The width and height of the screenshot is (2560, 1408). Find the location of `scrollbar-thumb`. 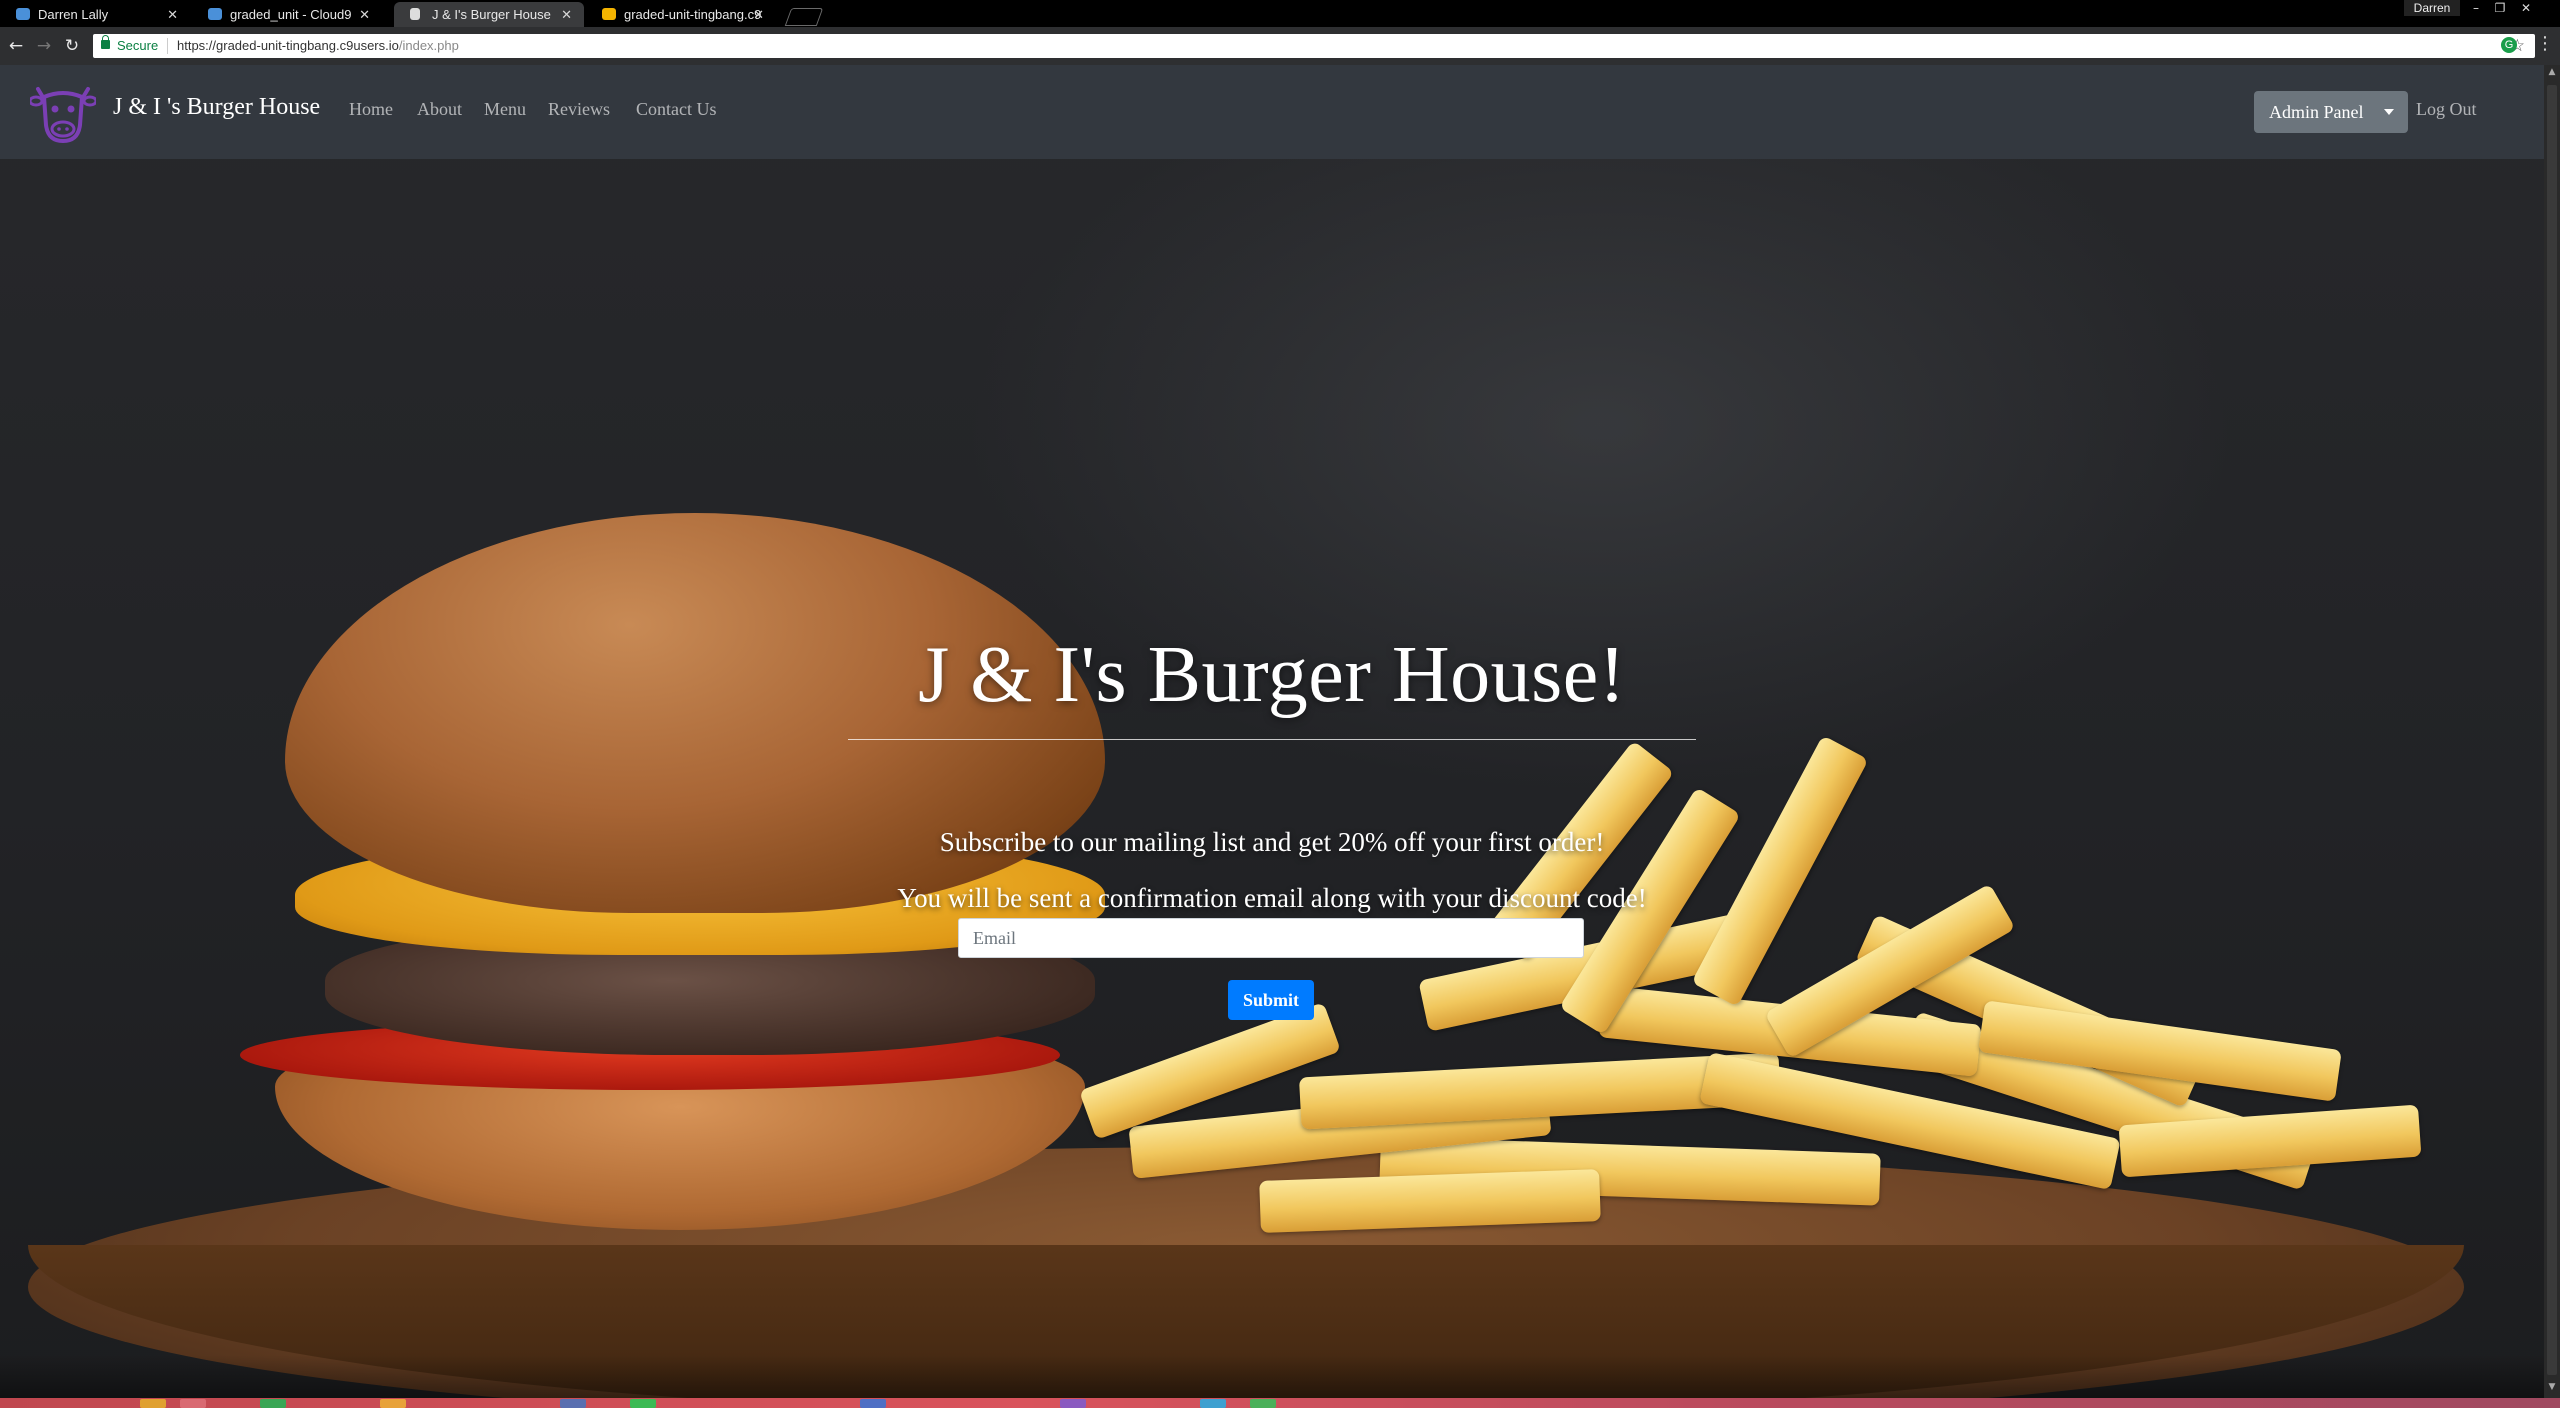

scrollbar-thumb is located at coordinates (2552, 730).